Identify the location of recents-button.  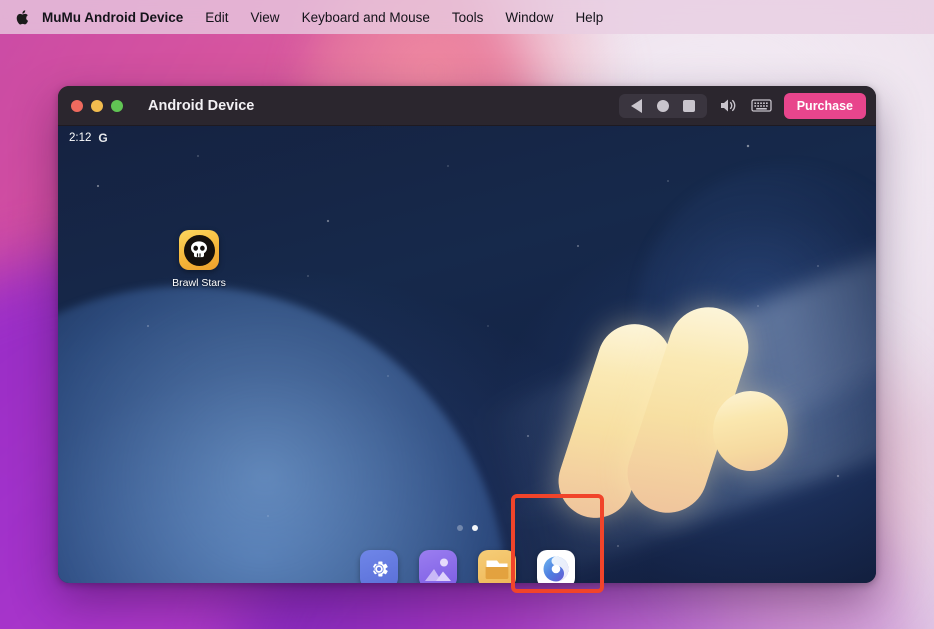
(689, 106).